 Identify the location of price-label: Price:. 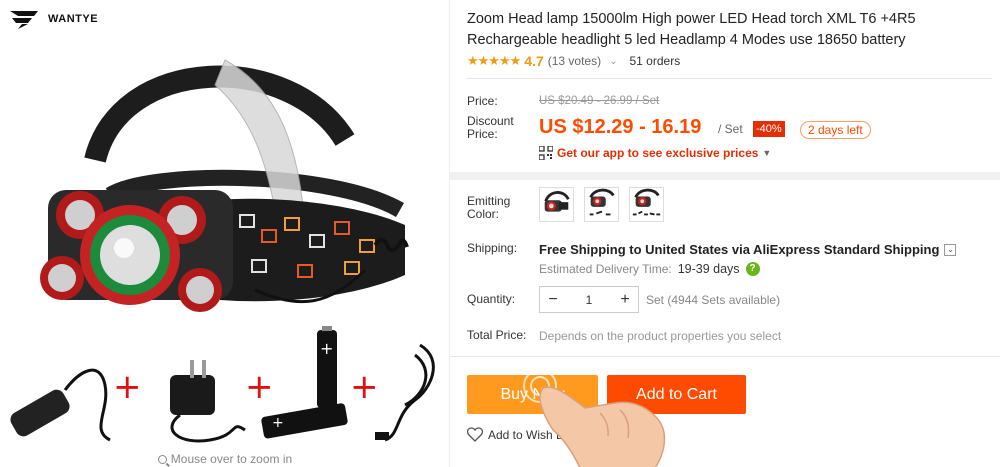
(482, 101).